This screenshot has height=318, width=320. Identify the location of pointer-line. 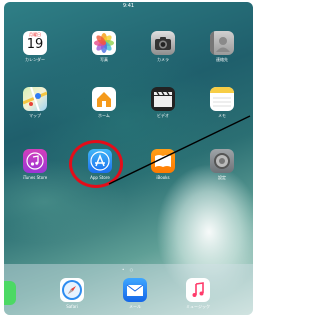
(179, 150).